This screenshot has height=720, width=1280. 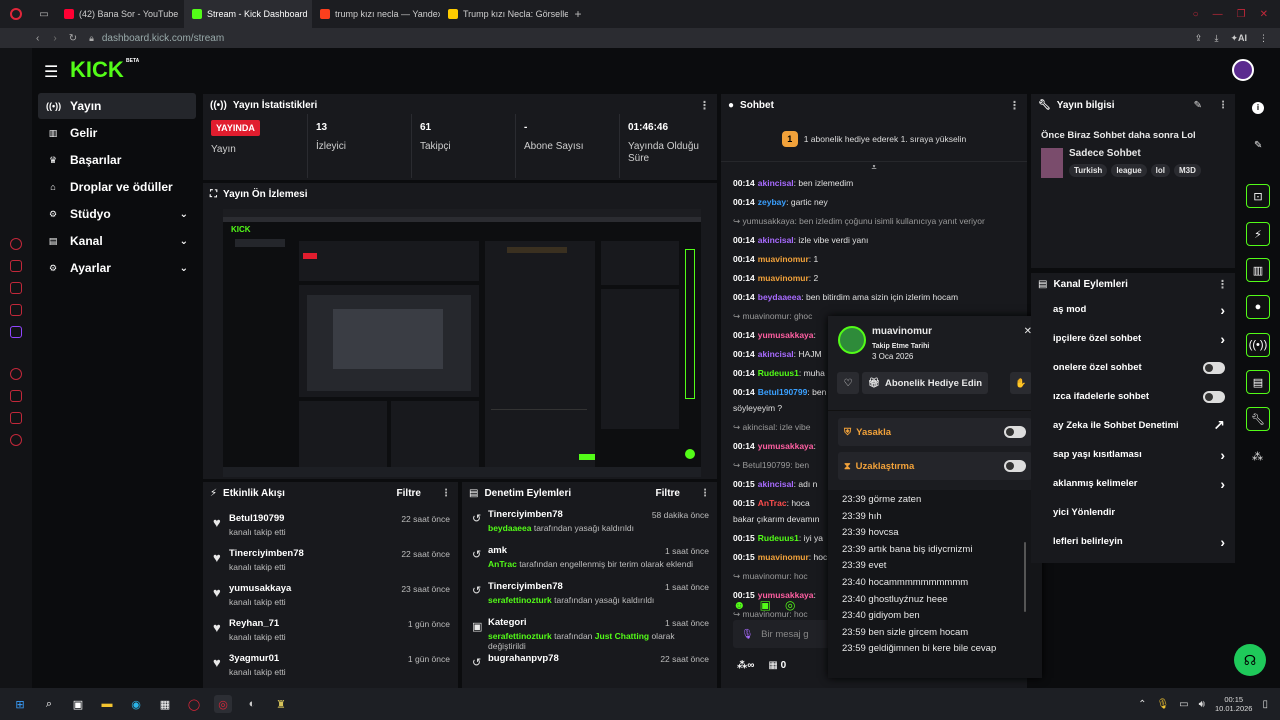 I want to click on task-view-icon: ▣, so click(x=78, y=704).